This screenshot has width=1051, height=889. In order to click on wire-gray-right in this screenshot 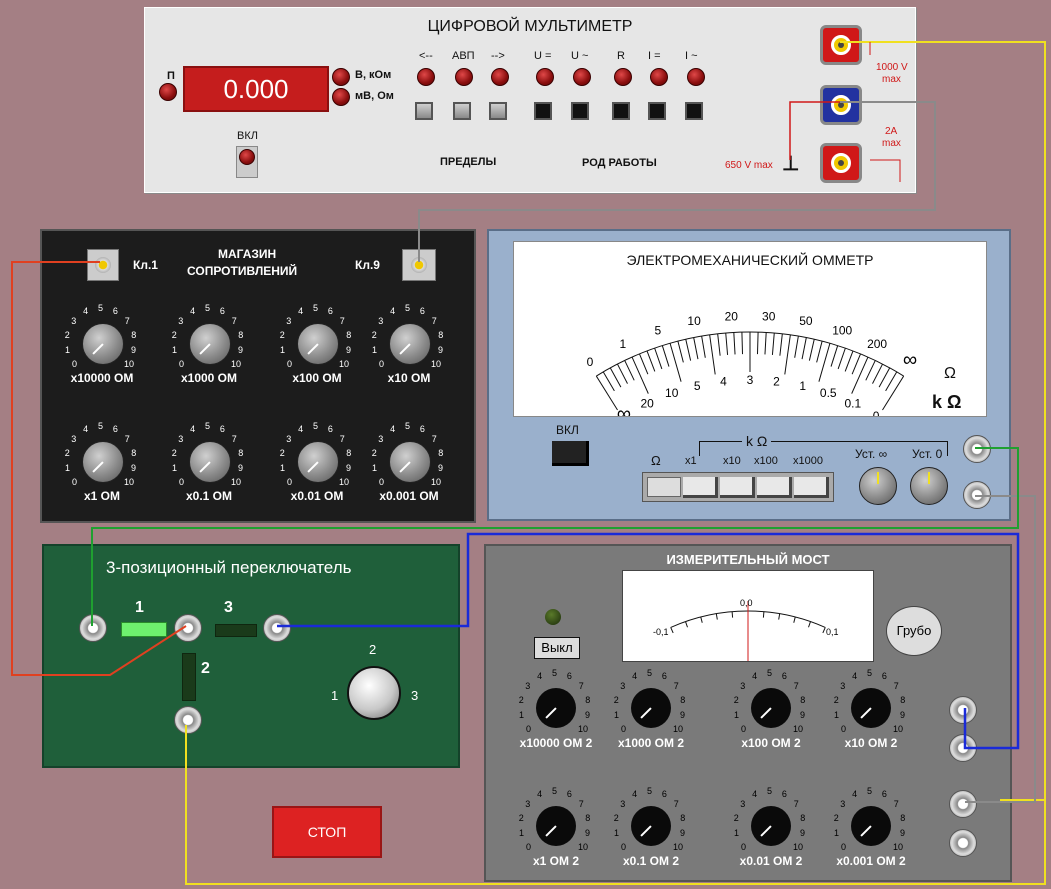, I will do `click(1000, 649)`.